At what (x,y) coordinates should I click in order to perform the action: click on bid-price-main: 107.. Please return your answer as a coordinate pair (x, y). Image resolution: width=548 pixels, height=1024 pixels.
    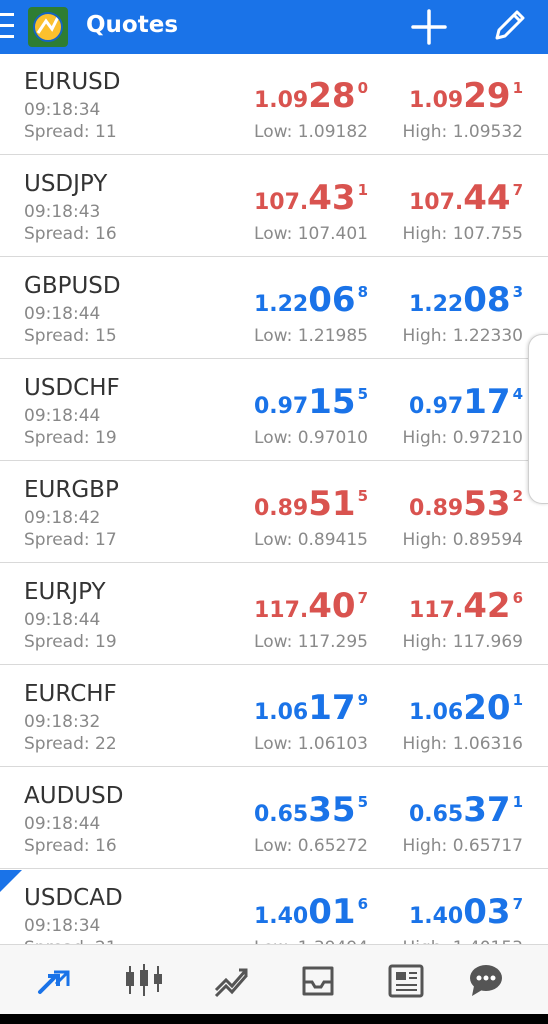
    Looking at the image, I should click on (281, 202).